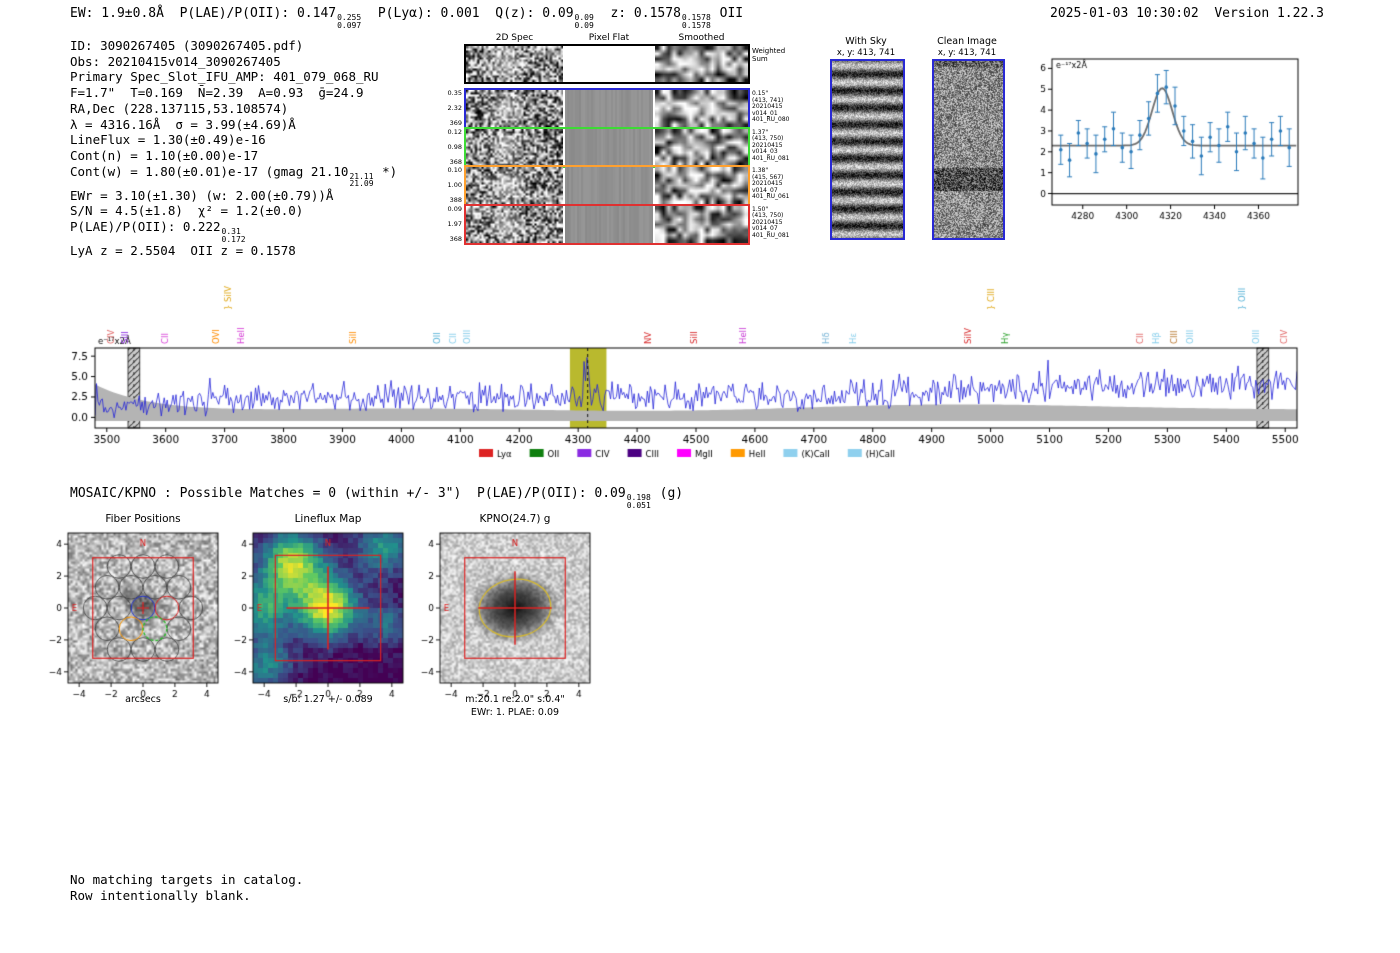 Image resolution: width=1400 pixels, height=953 pixels. I want to click on kpno-cutout, so click(496, 616).